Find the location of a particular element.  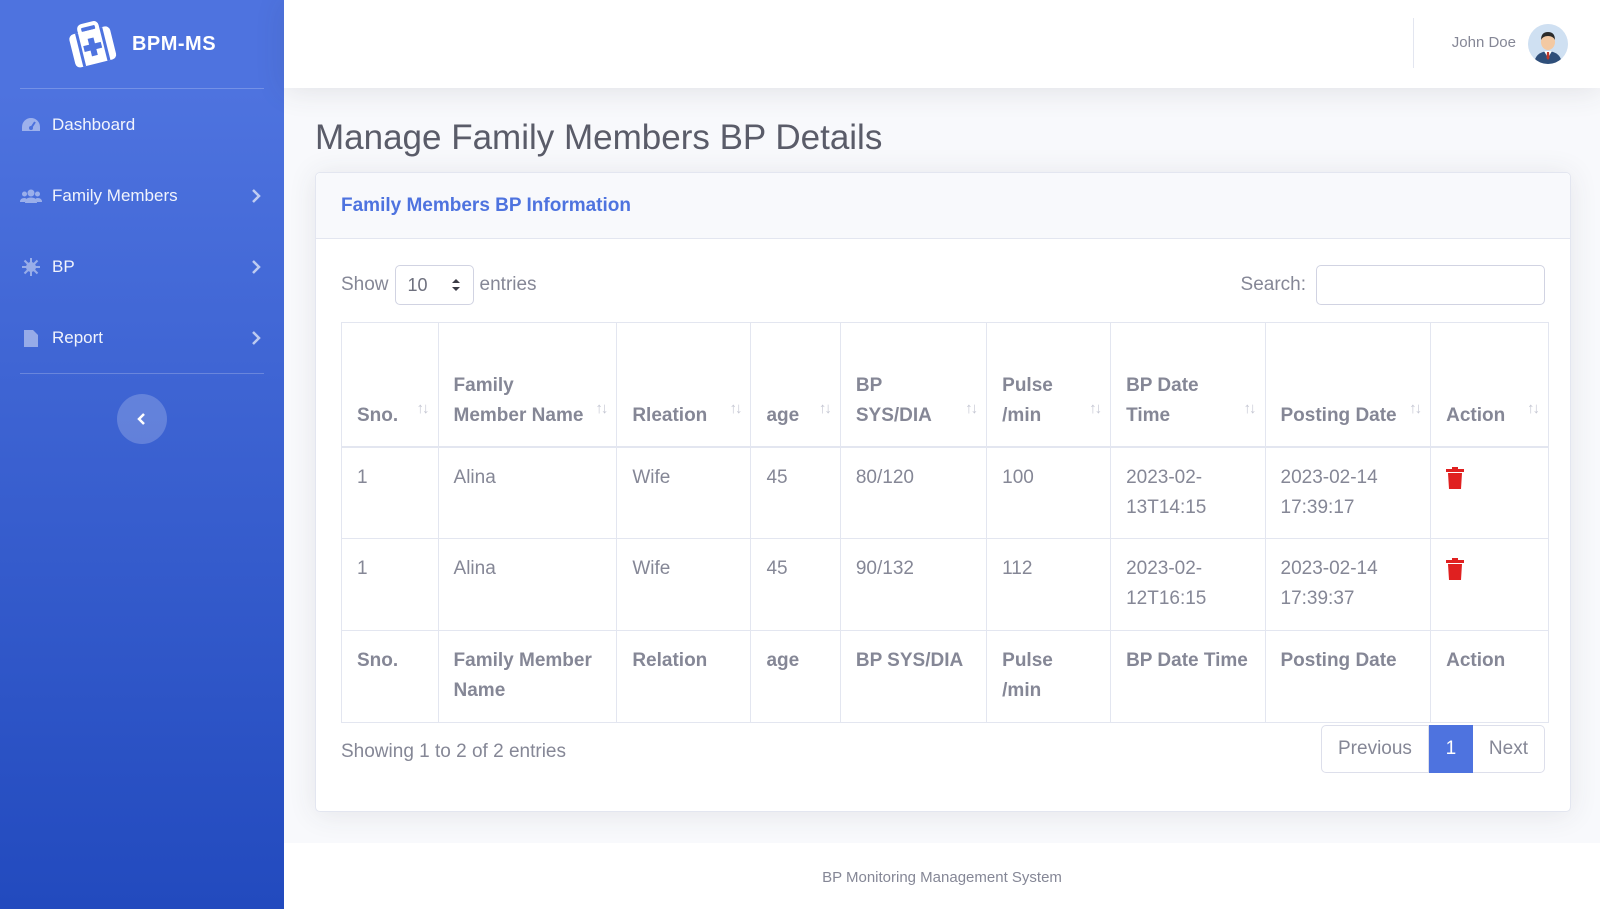

entries-select-value: 10 is located at coordinates (417, 284).